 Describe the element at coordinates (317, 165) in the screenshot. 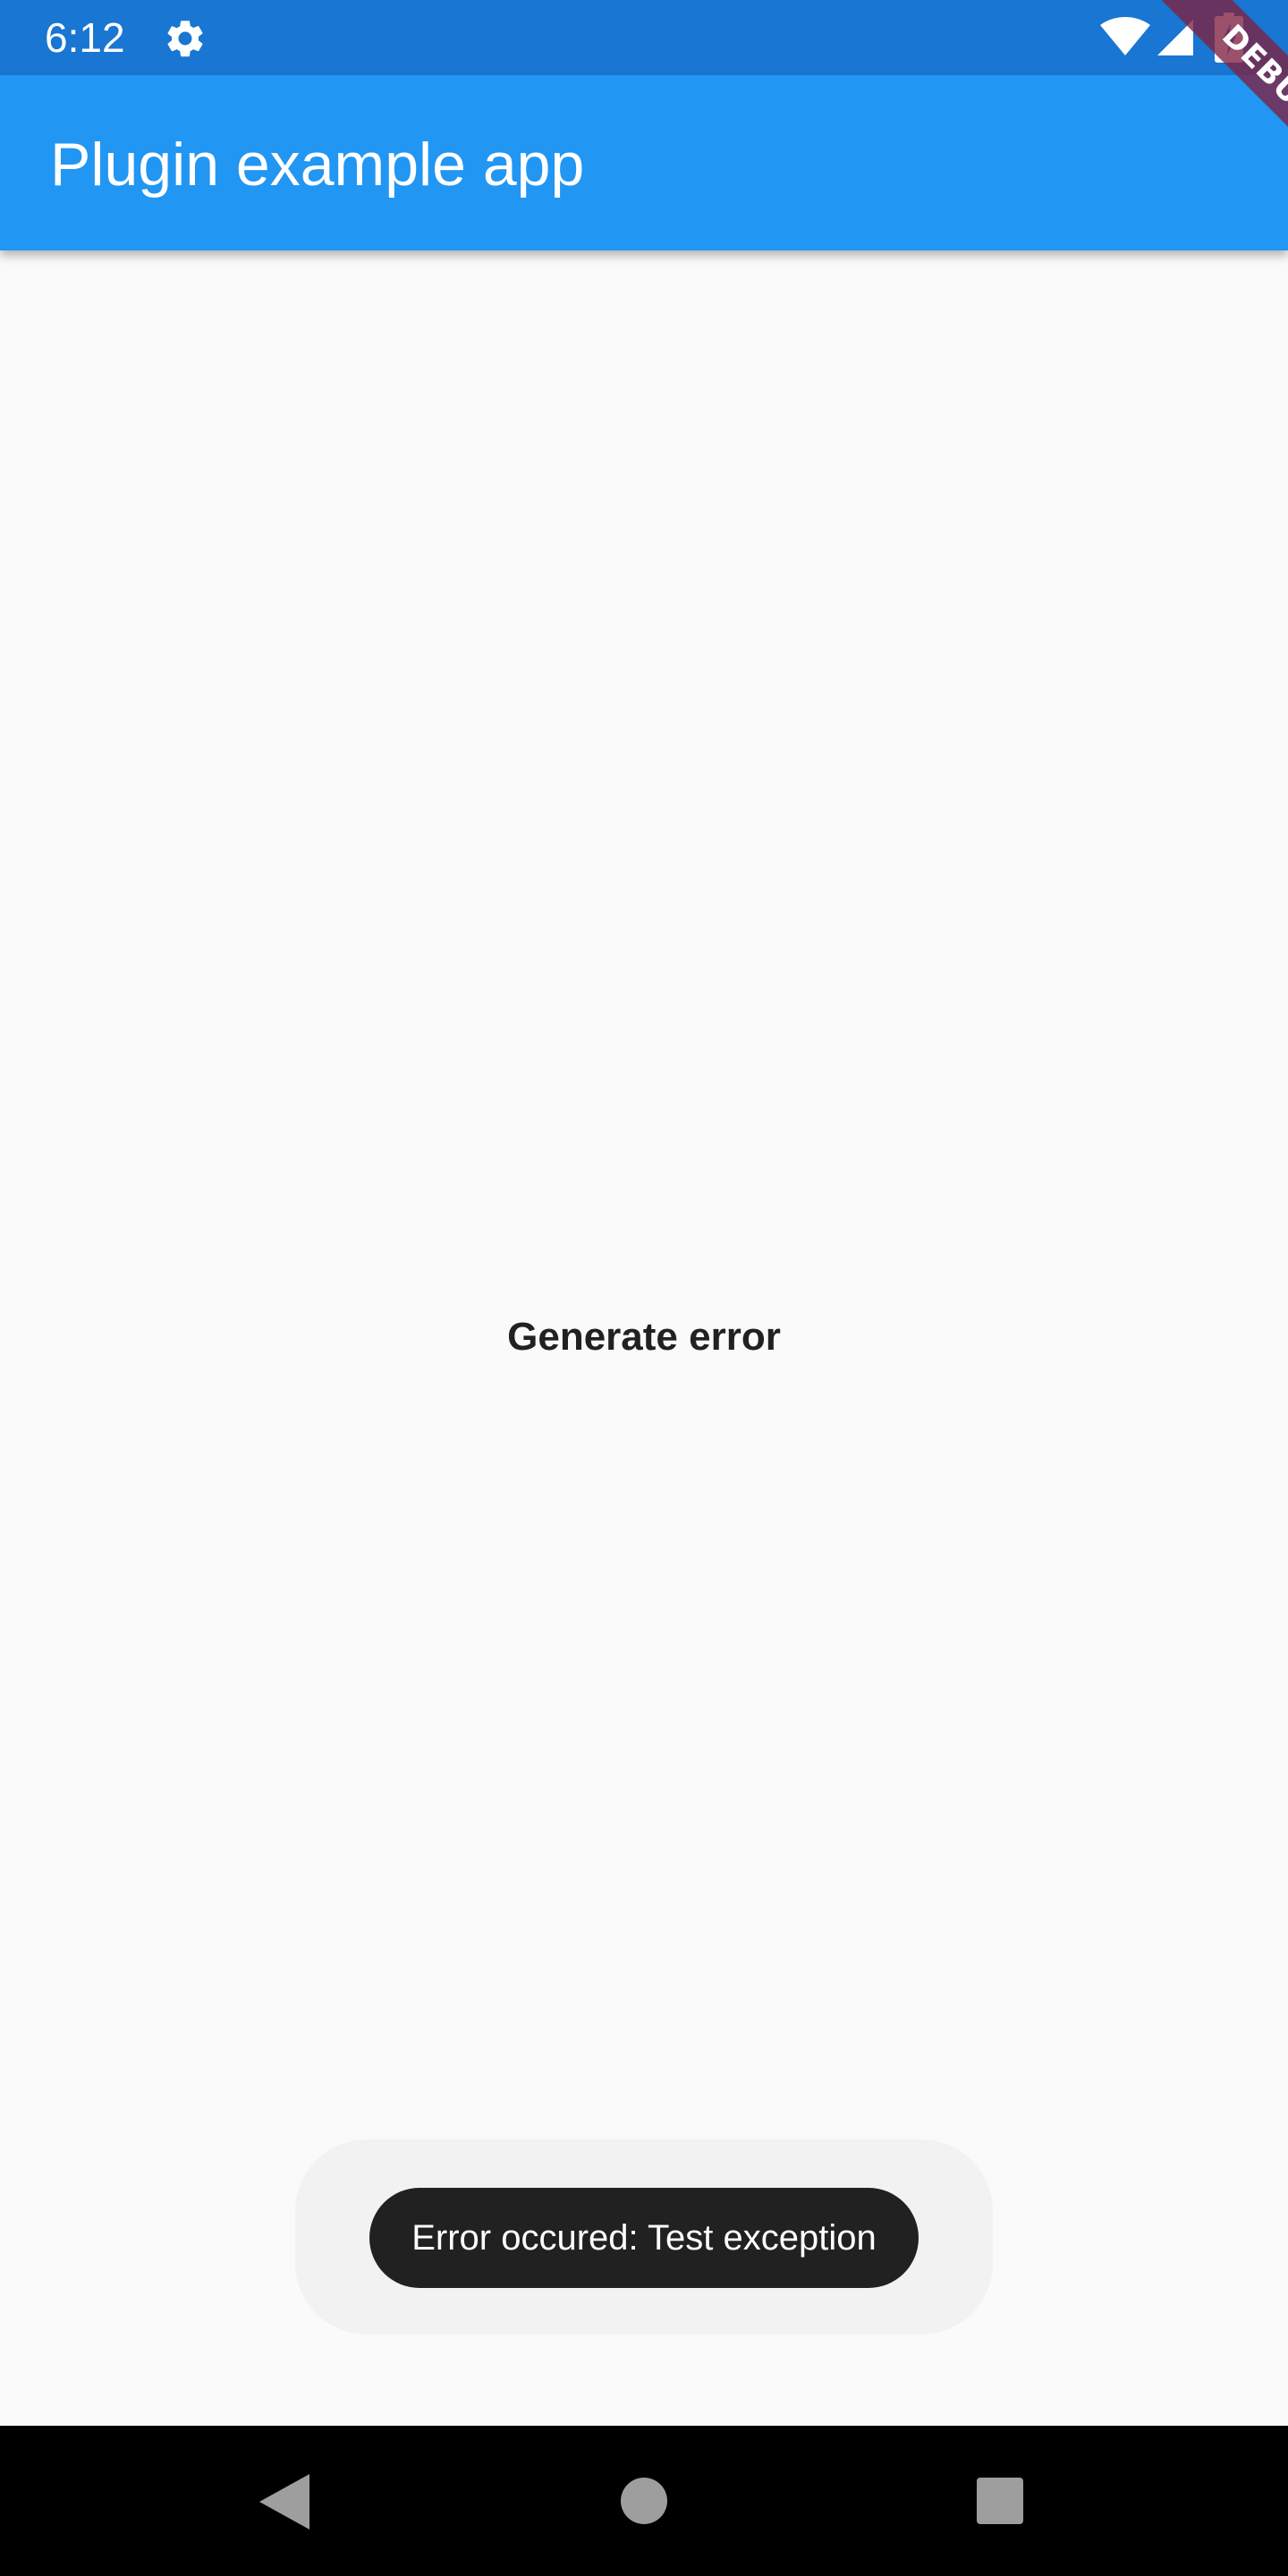

I see `app-title: Plugin example app` at that location.